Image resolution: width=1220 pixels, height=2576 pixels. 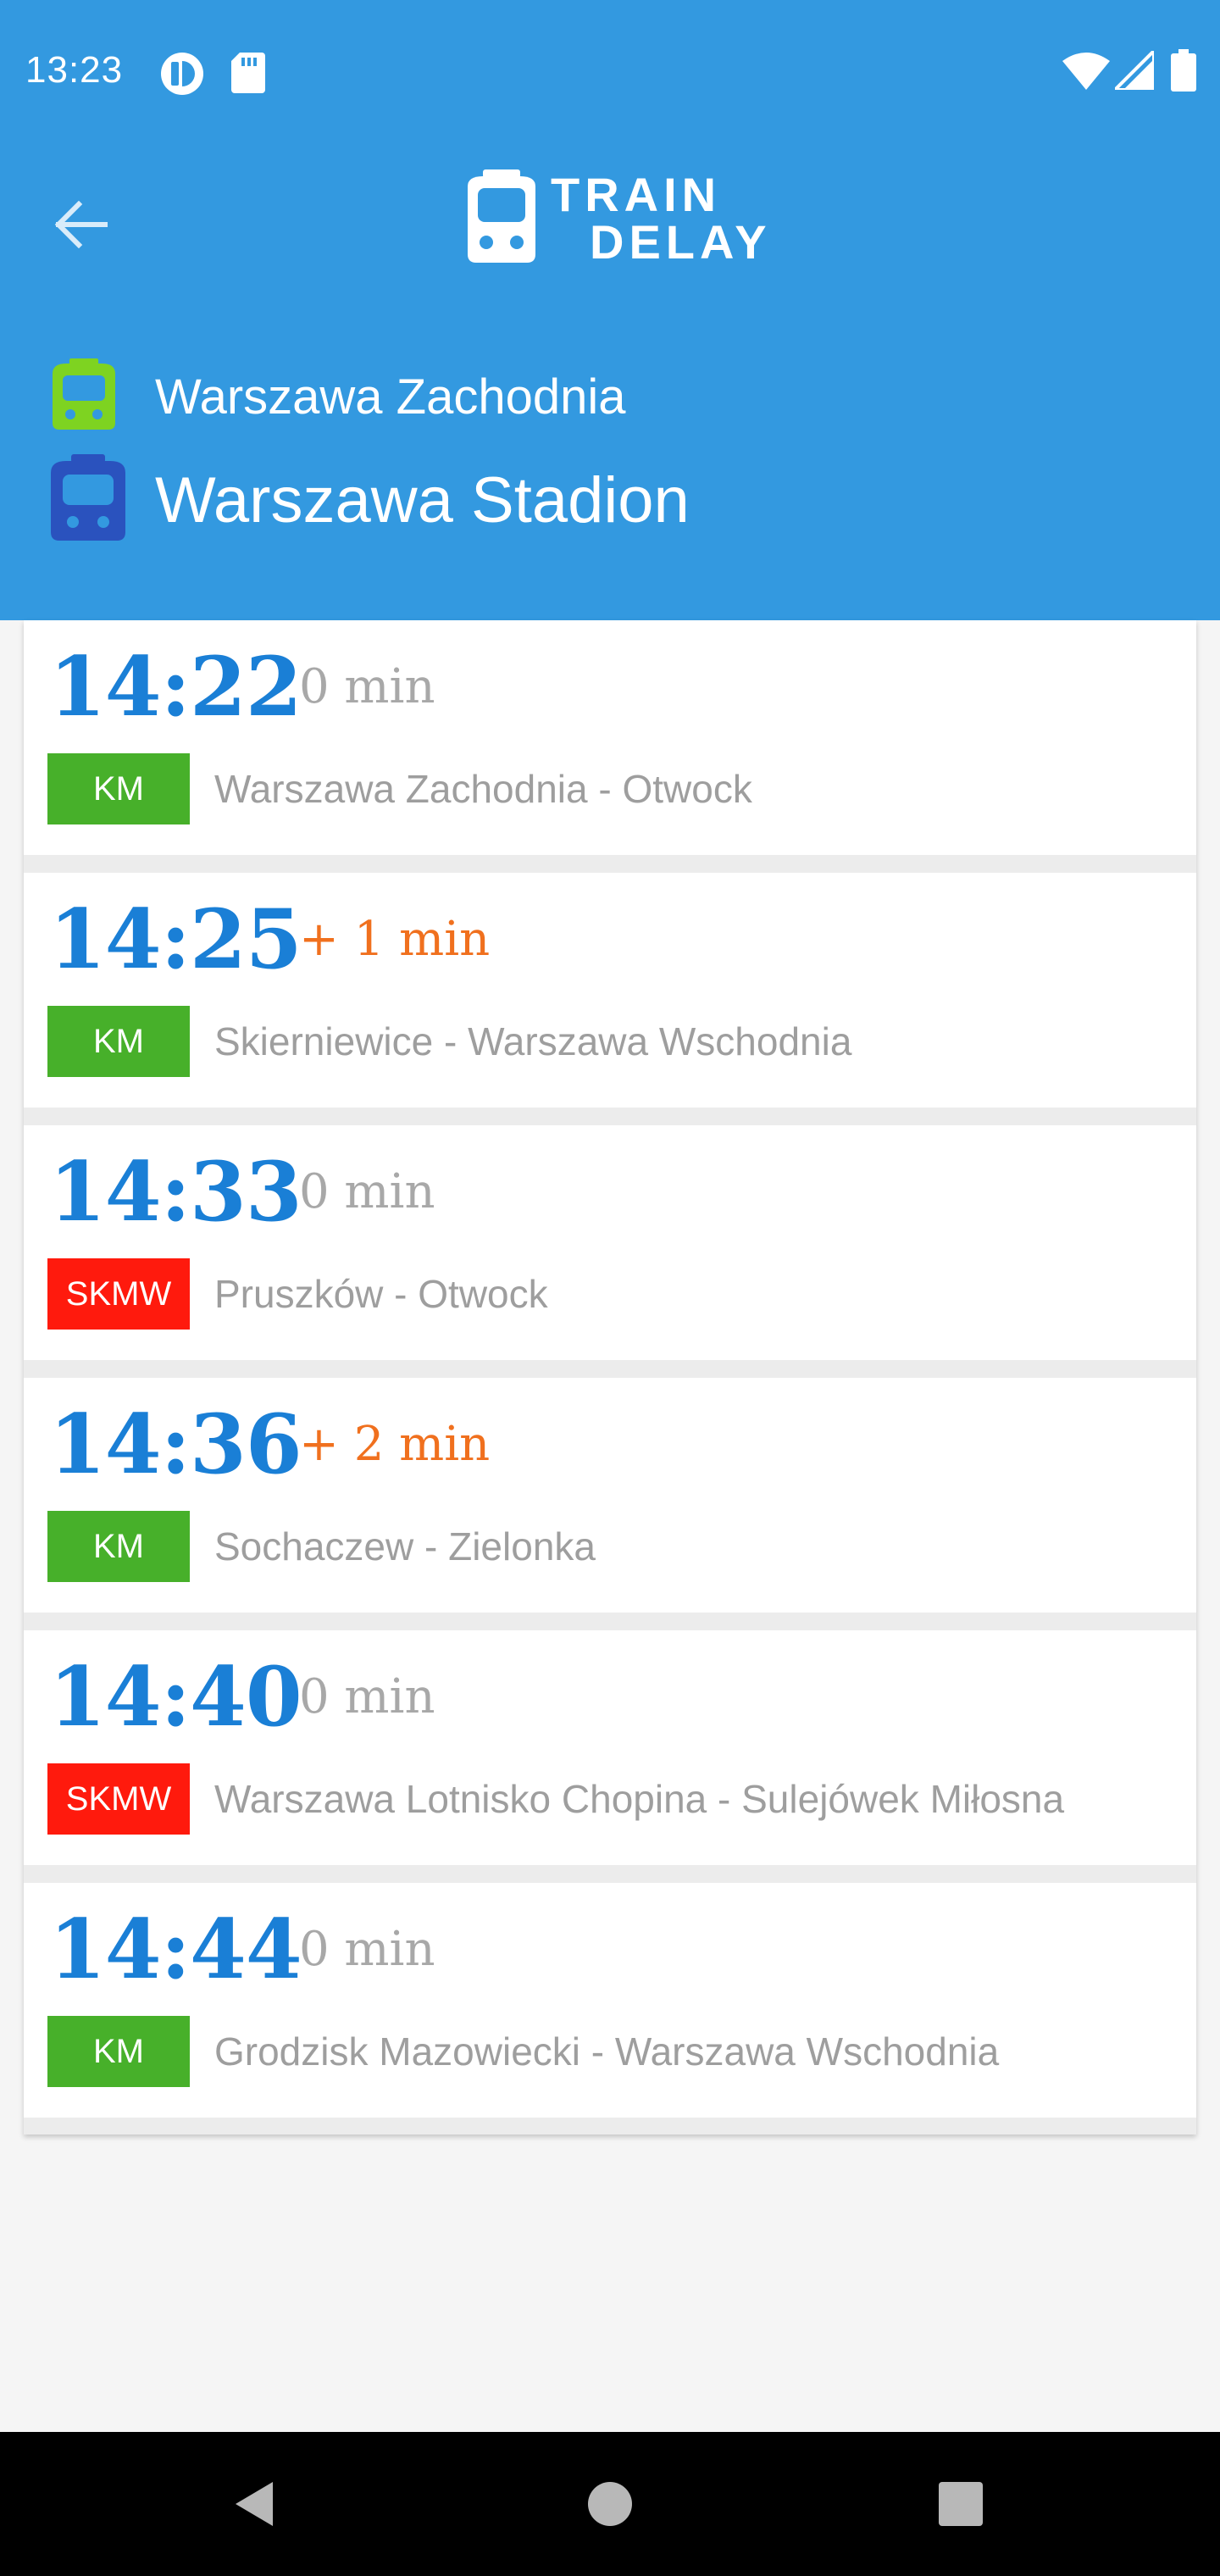 I want to click on app-logo: TRAIN DELAY, so click(x=635, y=220).